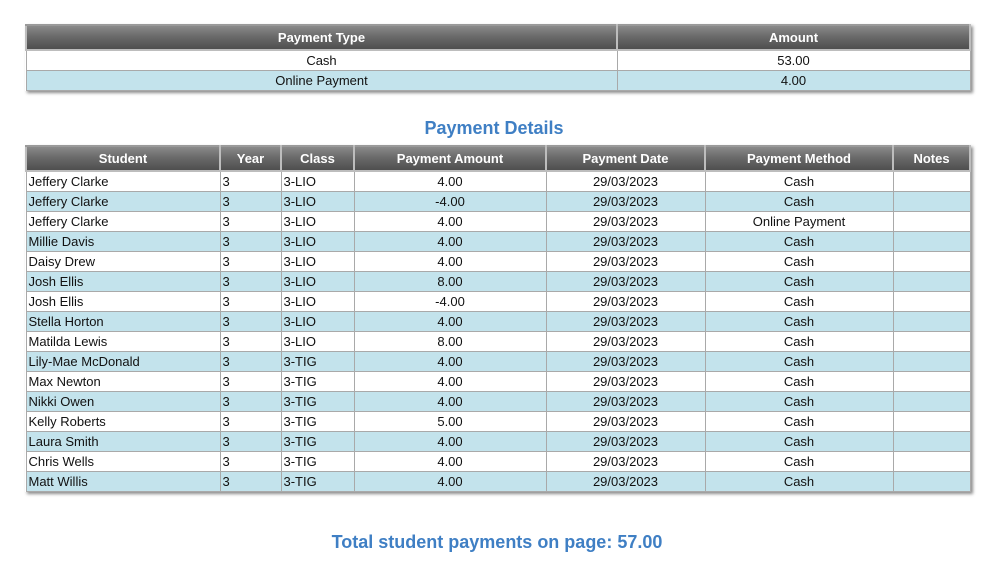  I want to click on student-cell: Laura Smith, so click(123, 441).